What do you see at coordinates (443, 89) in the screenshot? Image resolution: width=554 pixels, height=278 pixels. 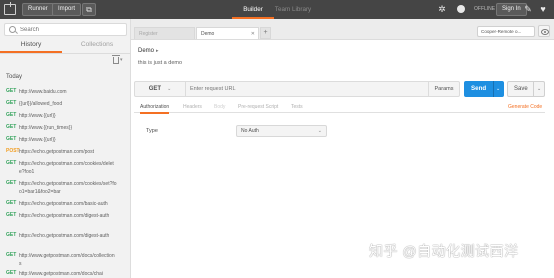 I see `params-button: Params` at bounding box center [443, 89].